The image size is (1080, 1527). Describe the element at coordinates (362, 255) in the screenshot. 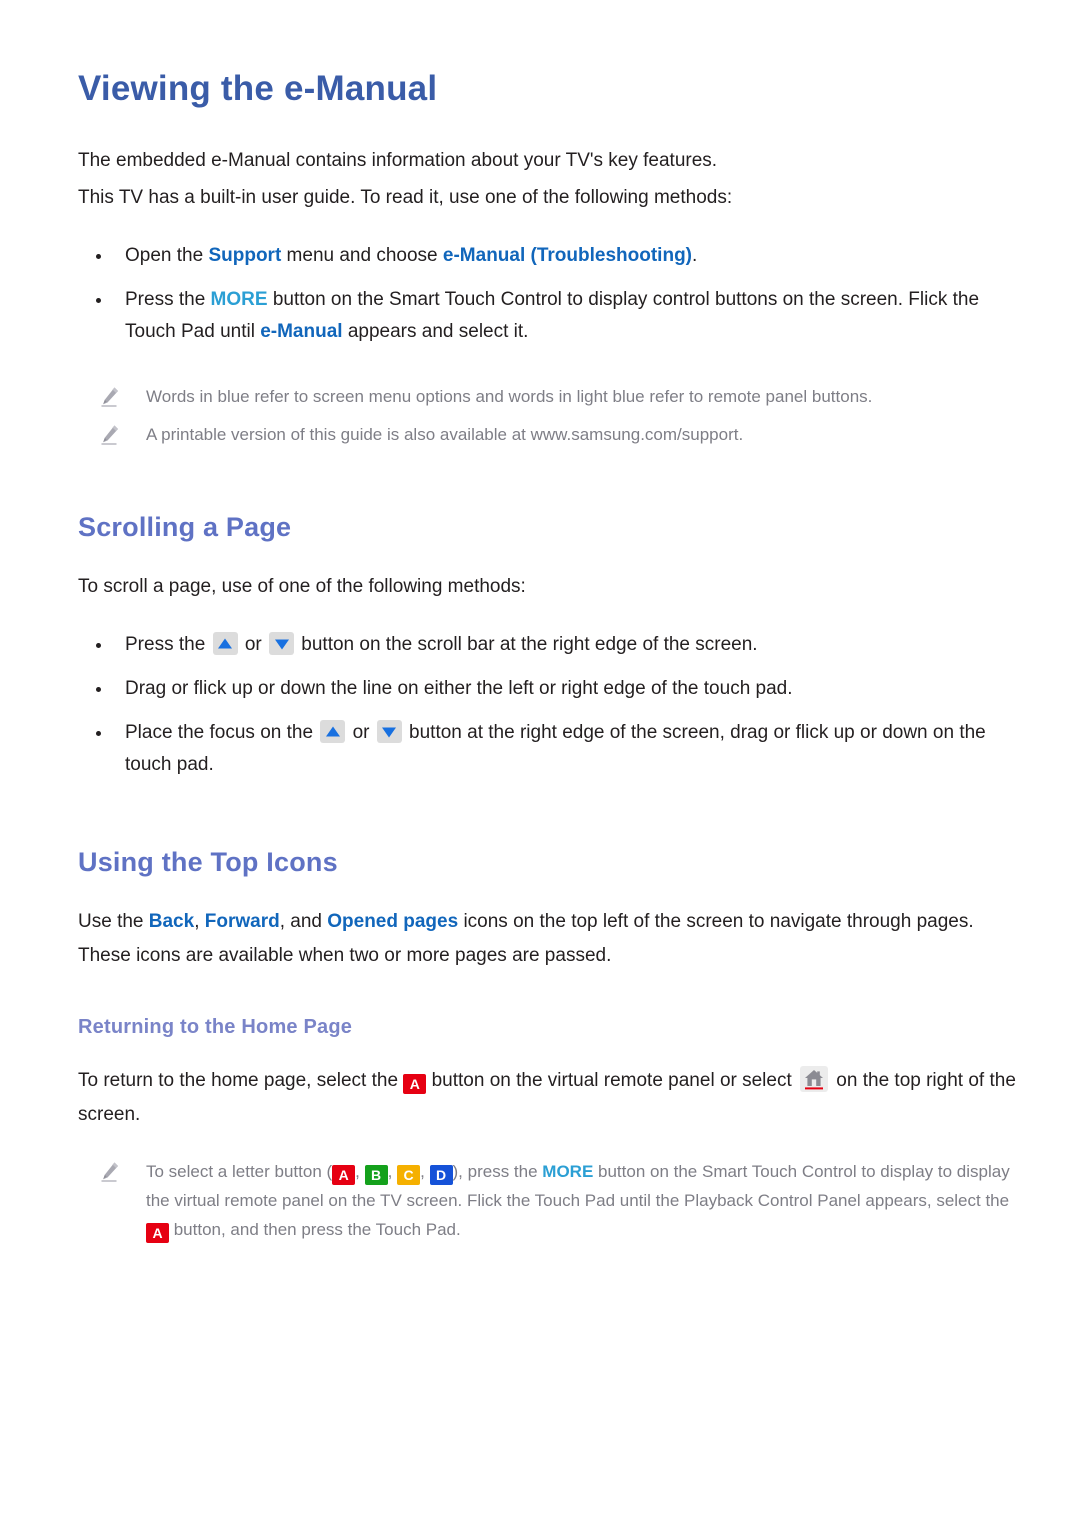

I see `text-run: menu and choose` at that location.